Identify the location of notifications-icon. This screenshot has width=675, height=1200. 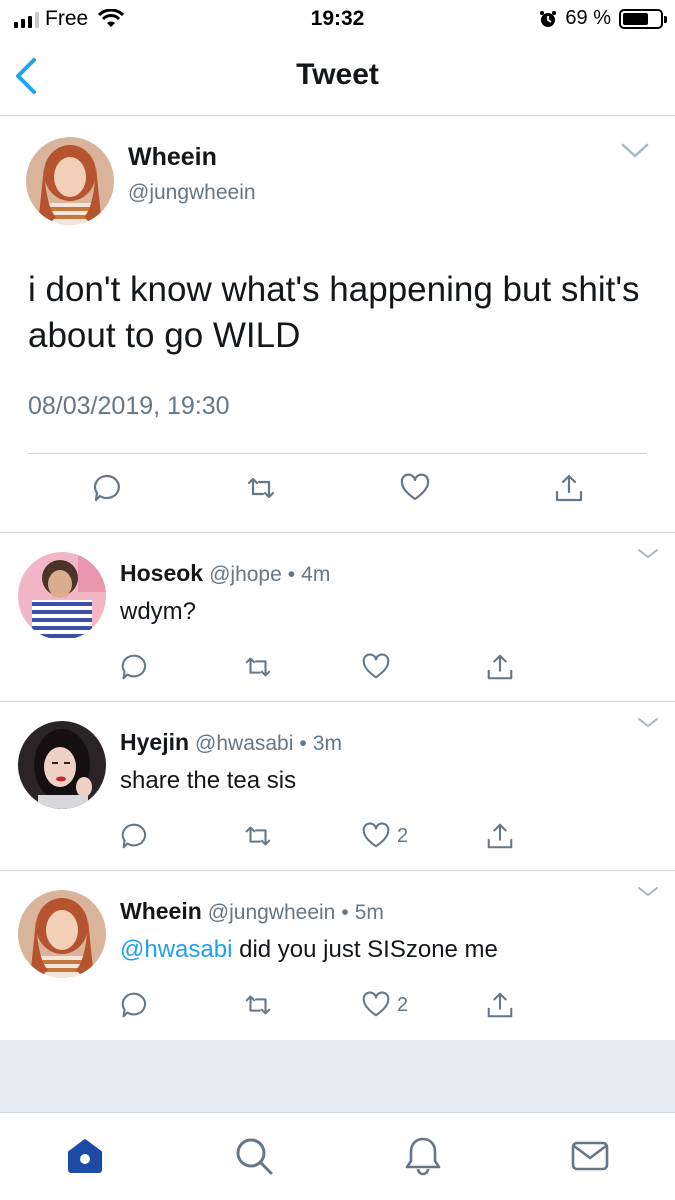
(423, 1156).